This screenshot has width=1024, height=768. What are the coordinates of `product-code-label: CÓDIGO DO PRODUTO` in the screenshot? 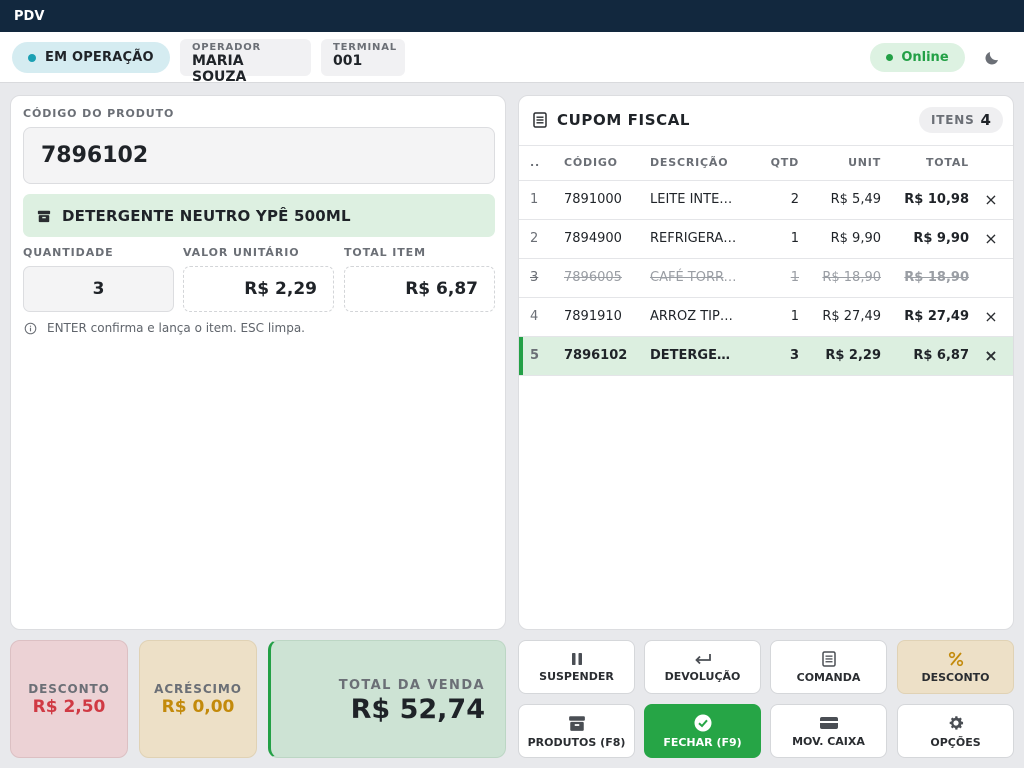 It's located at (99, 113).